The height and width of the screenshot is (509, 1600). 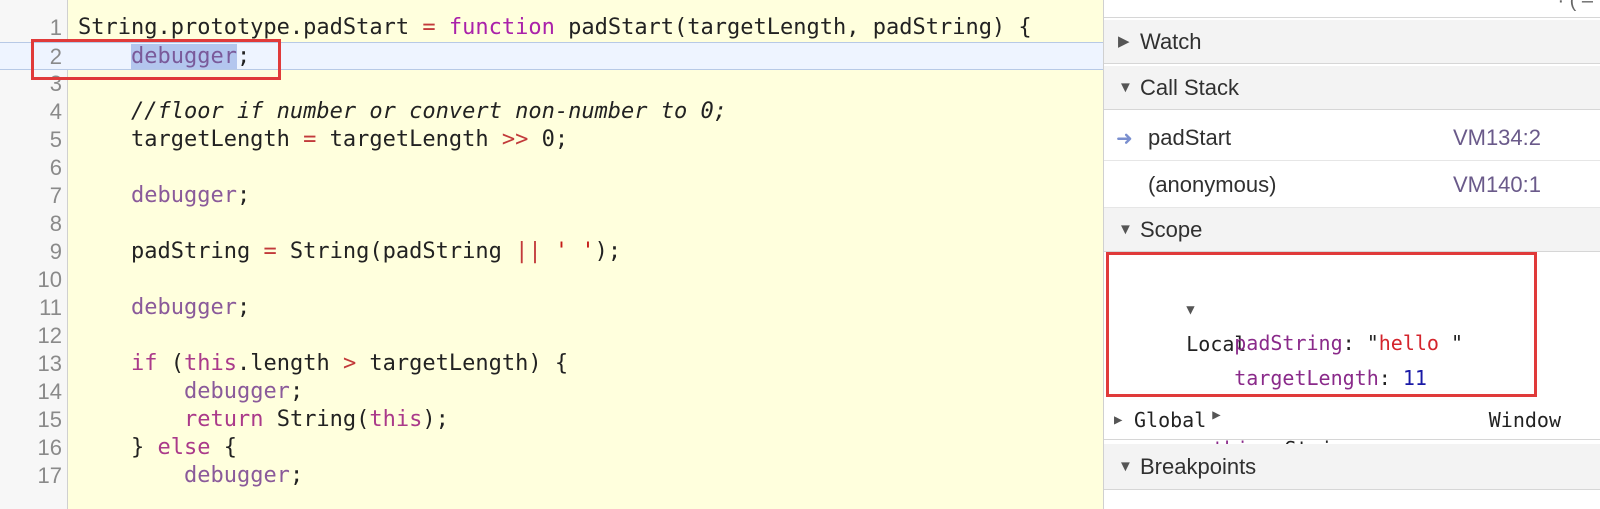 What do you see at coordinates (223, 447) in the screenshot?
I see `code-token: {` at bounding box center [223, 447].